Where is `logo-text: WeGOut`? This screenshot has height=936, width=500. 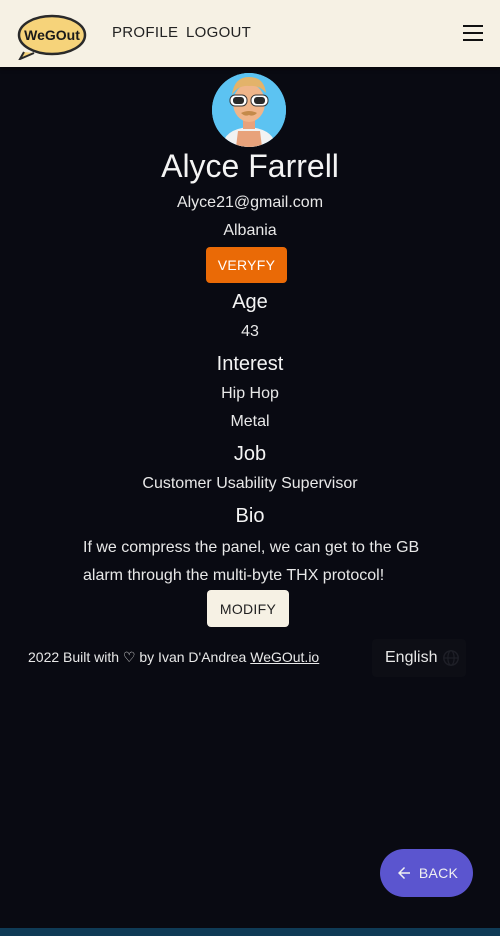 logo-text: WeGOut is located at coordinates (52, 35).